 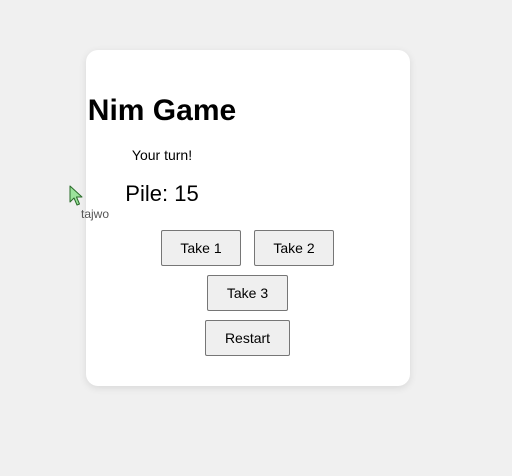 I want to click on take-1-button: Take 1, so click(x=201, y=248).